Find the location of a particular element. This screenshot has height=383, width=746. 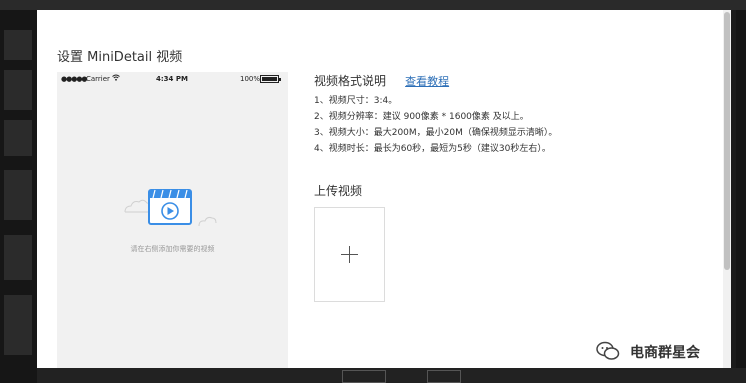

modal-scrollbar is located at coordinates (727, 189).